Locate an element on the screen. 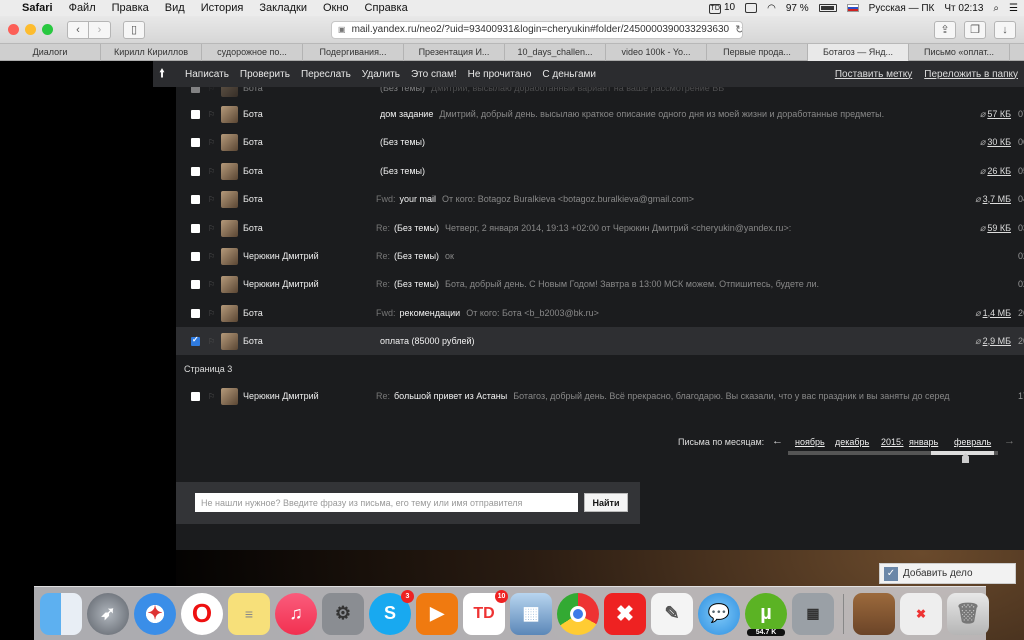  notification-status-icon: TD 10 is located at coordinates (722, 8).